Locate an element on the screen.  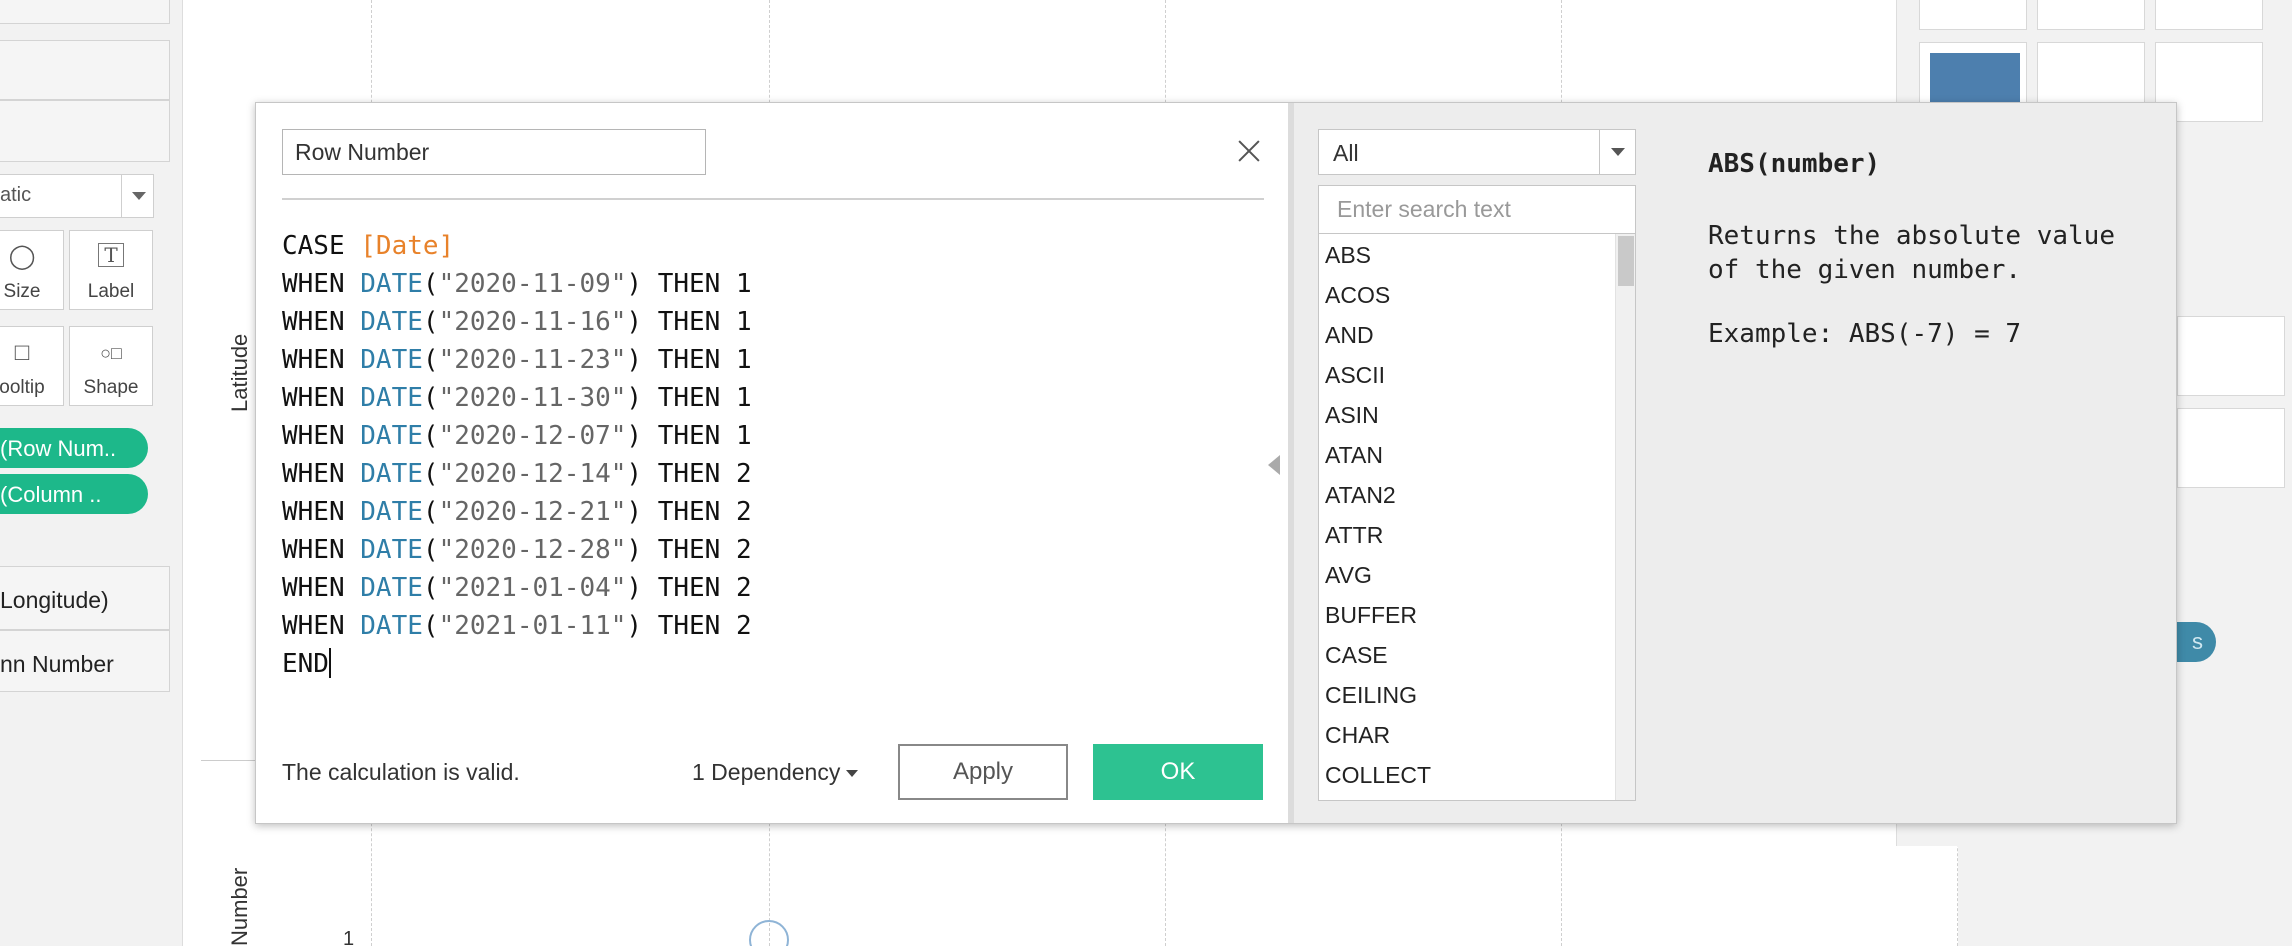
function-list-item: BUFFER is located at coordinates (1477, 614).